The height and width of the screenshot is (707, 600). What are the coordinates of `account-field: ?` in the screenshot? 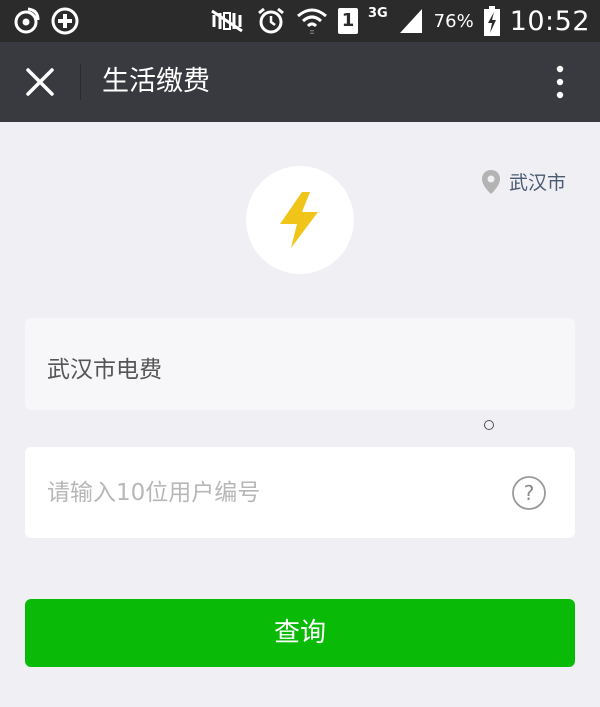 It's located at (300, 492).